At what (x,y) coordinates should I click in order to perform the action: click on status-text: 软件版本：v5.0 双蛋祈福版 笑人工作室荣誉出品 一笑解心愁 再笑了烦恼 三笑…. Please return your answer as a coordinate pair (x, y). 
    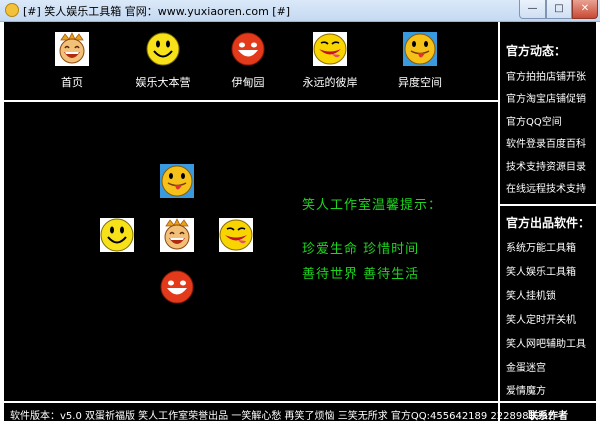
    Looking at the image, I should click on (282, 416).